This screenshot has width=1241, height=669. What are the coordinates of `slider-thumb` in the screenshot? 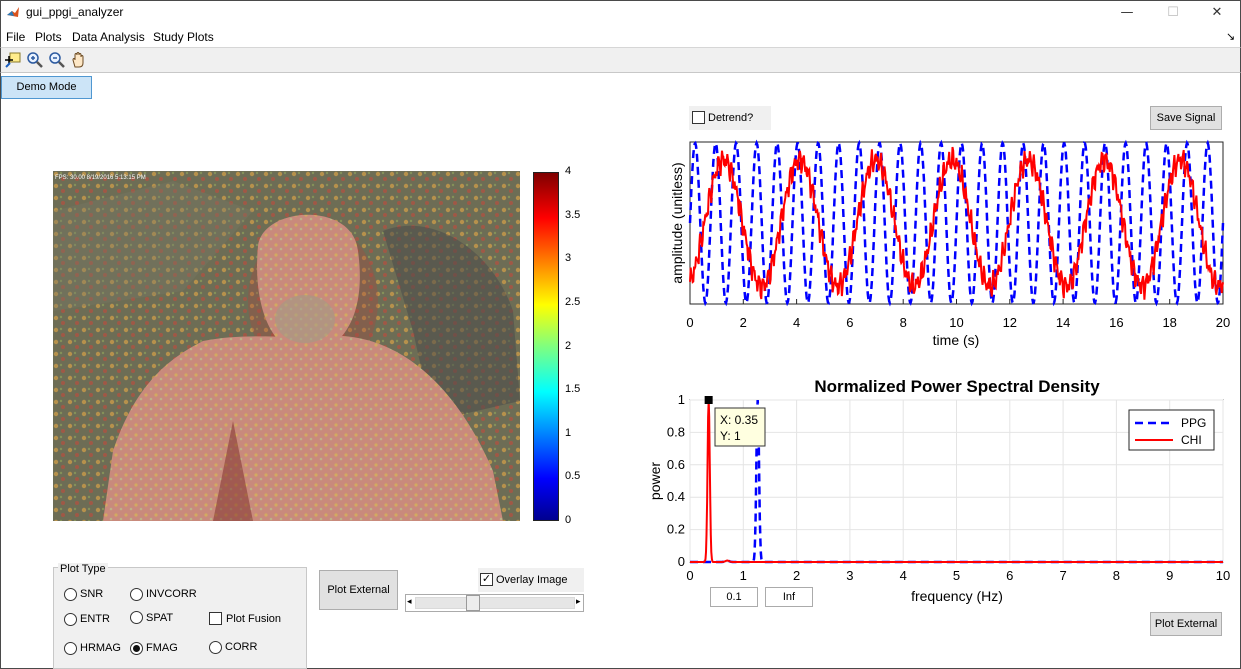 It's located at (473, 603).